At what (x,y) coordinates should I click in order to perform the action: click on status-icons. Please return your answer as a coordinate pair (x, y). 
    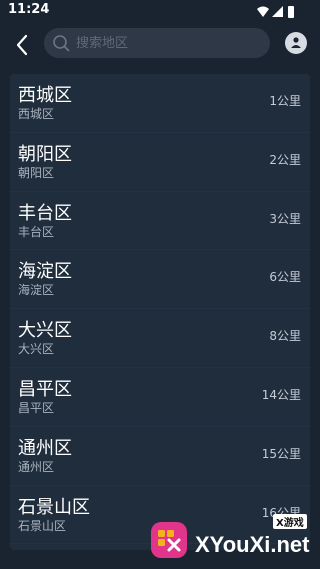
    Looking at the image, I should click on (276, 11).